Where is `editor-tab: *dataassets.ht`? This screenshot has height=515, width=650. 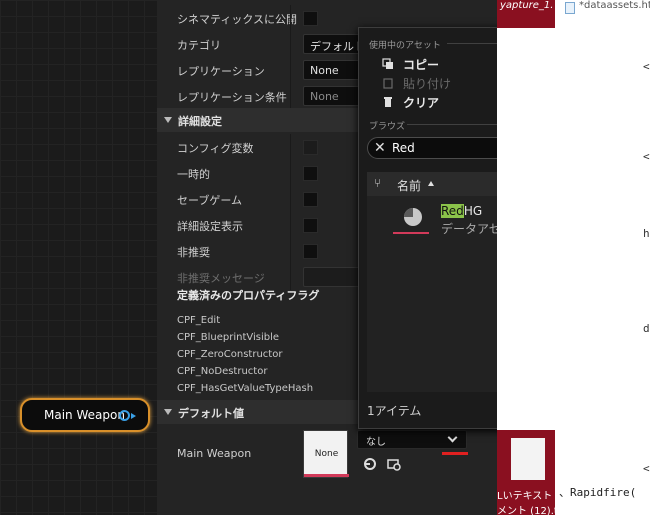
editor-tab: *dataassets.ht is located at coordinates (614, 5).